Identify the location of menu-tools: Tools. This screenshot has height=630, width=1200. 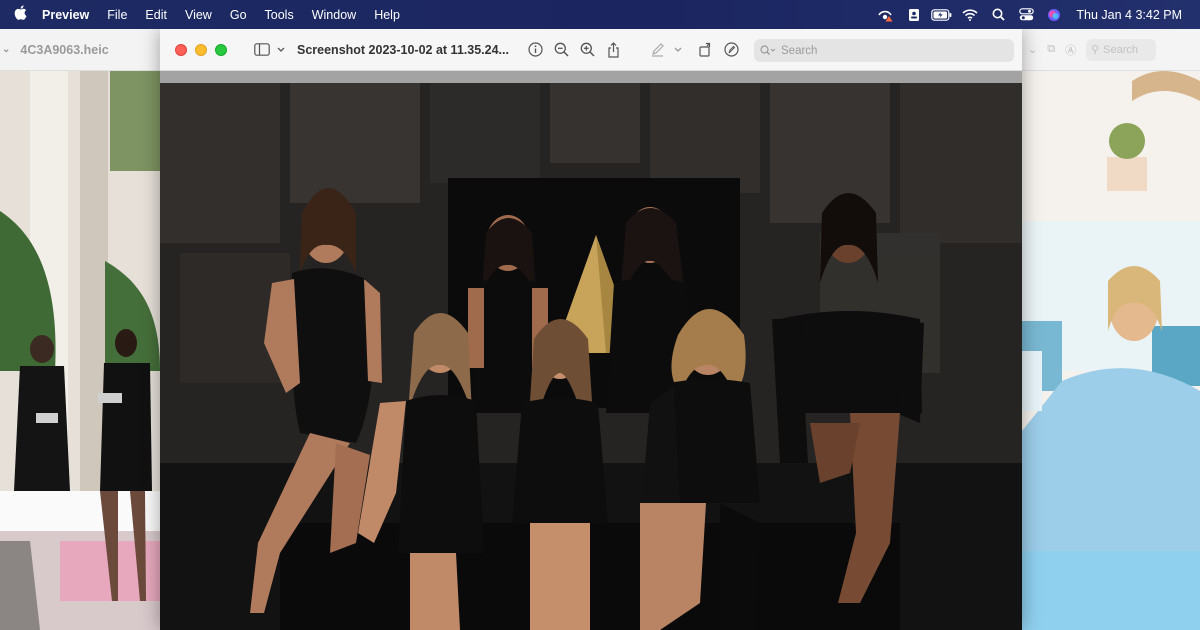
(280, 15).